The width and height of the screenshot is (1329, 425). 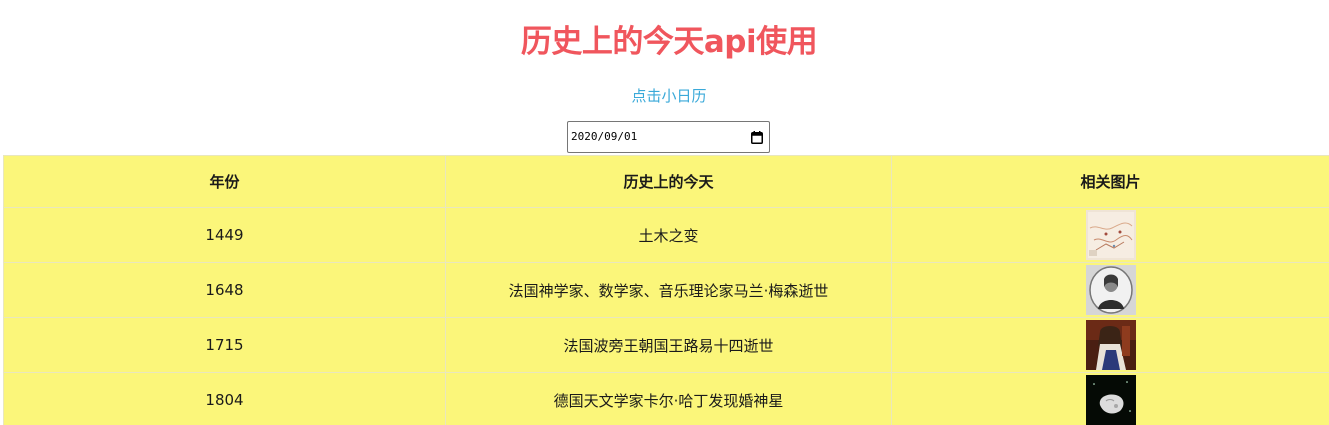 I want to click on asteroid-thumbnail, so click(x=1110, y=400).